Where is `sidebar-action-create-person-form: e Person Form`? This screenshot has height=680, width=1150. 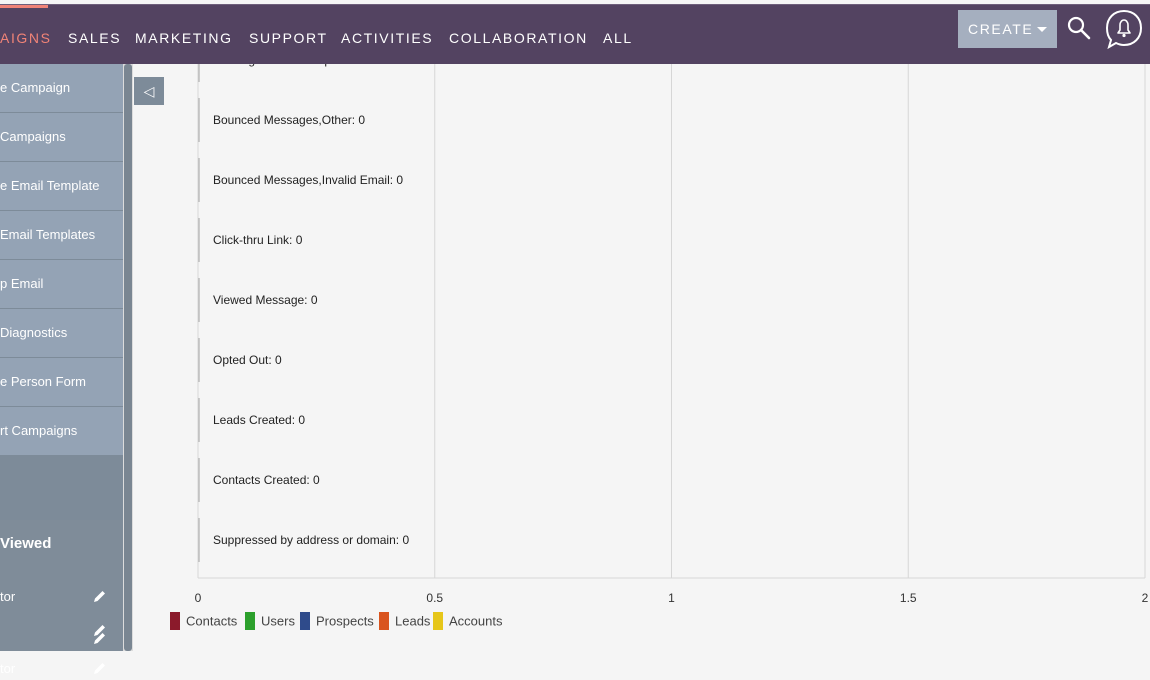 sidebar-action-create-person-form: e Person Form is located at coordinates (61, 382).